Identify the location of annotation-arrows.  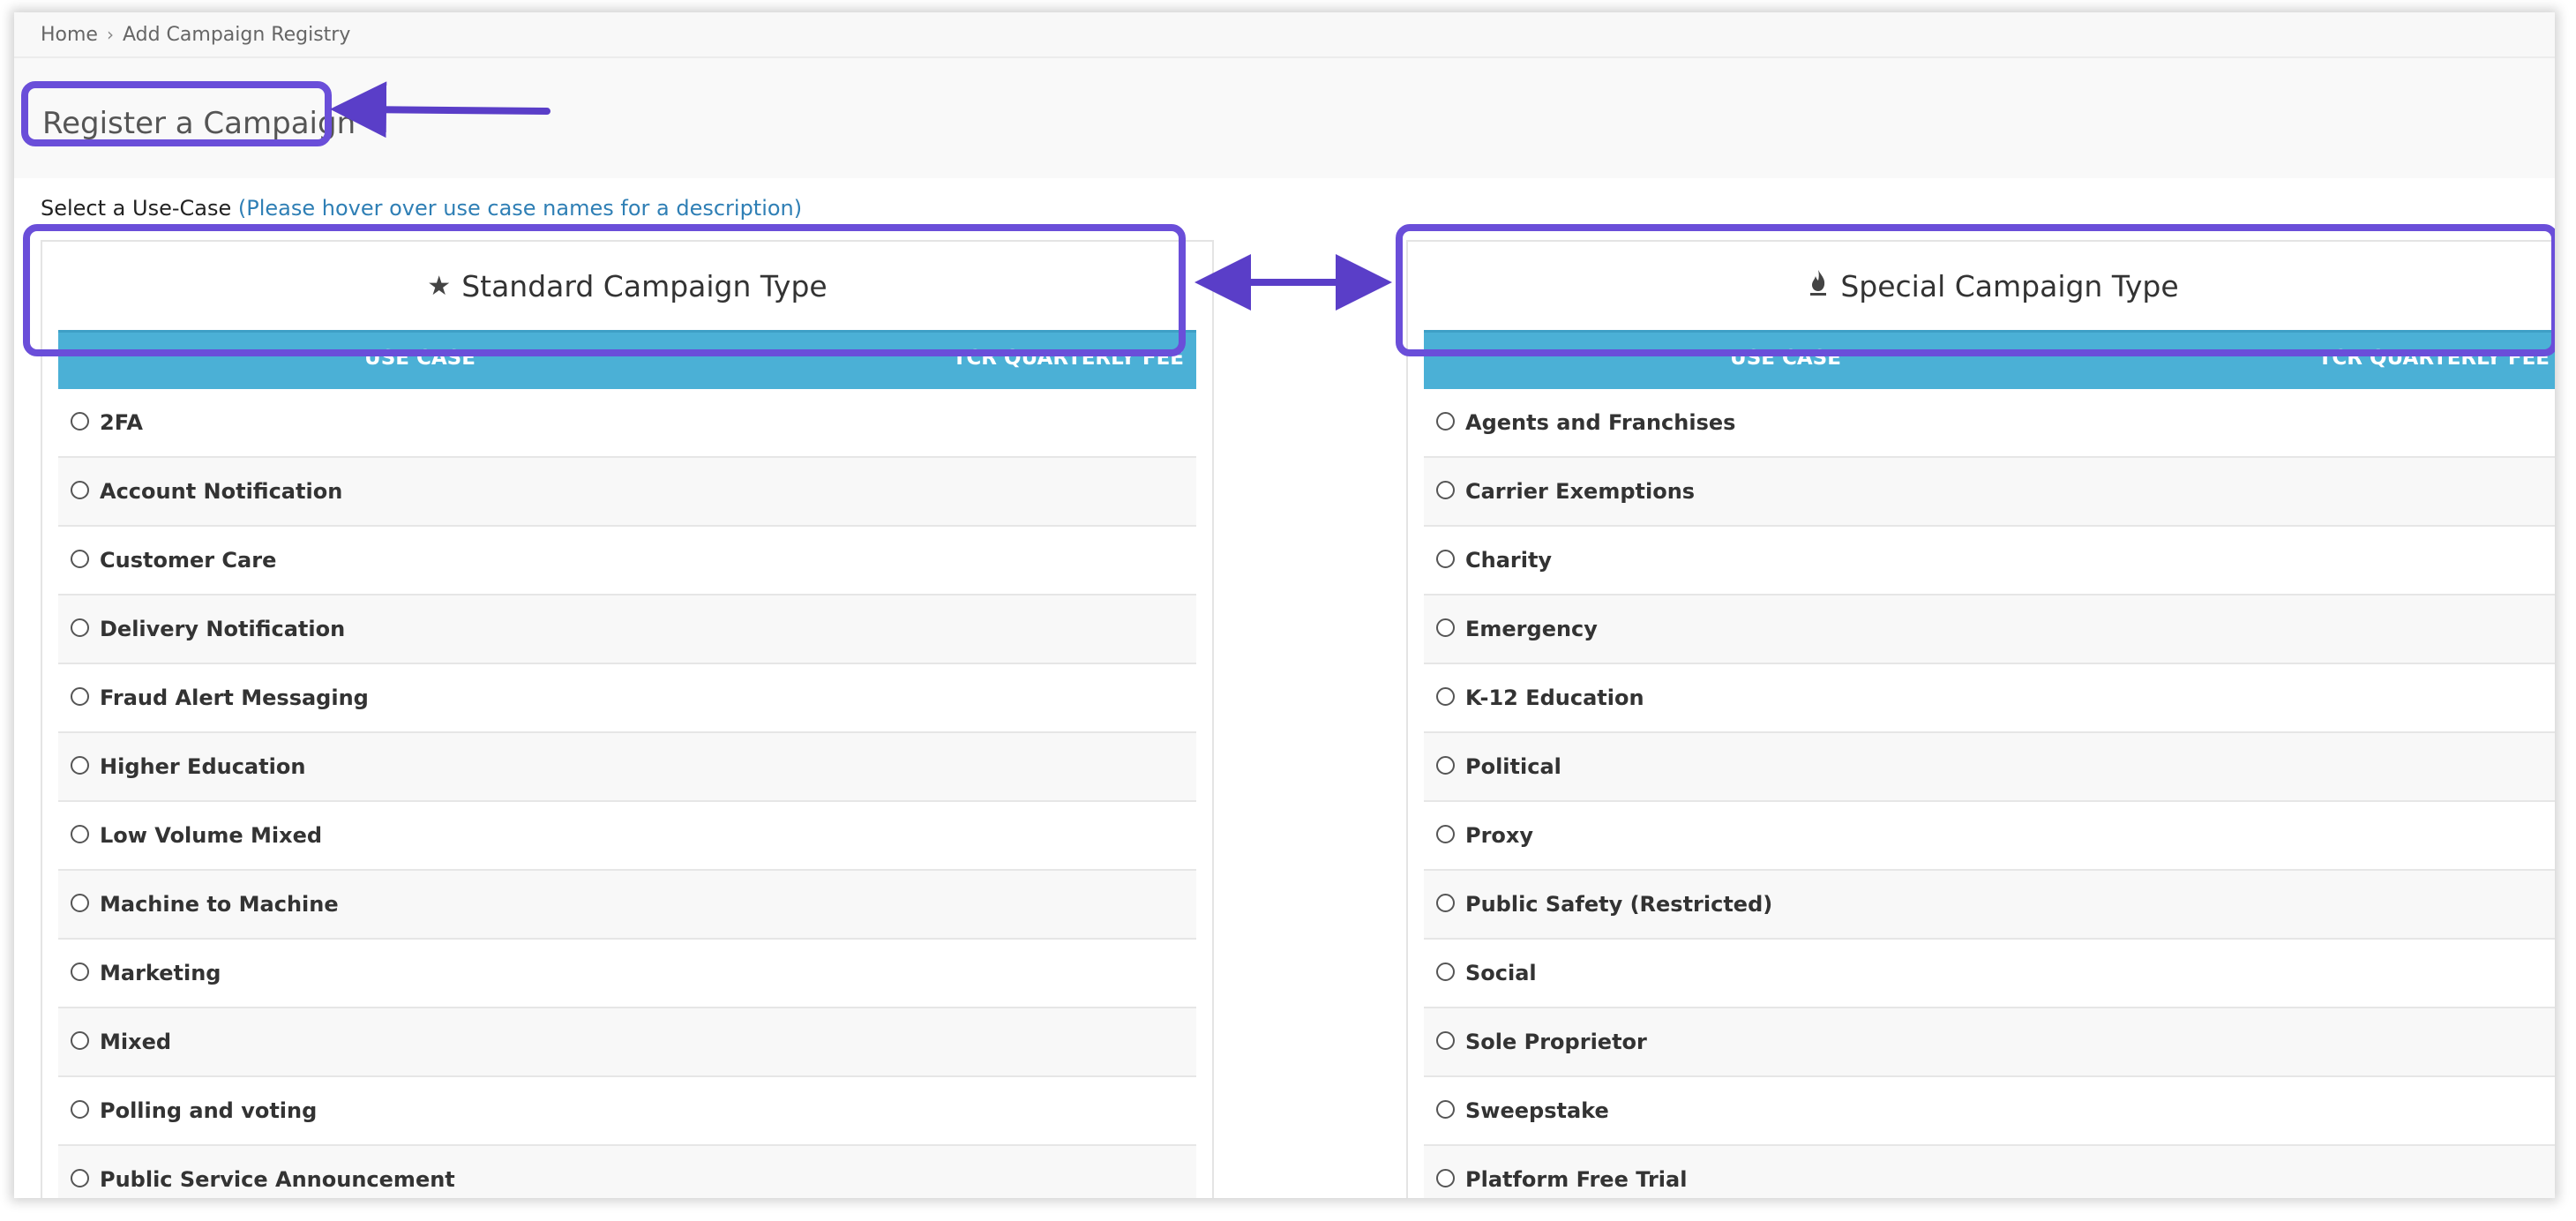
(861, 196).